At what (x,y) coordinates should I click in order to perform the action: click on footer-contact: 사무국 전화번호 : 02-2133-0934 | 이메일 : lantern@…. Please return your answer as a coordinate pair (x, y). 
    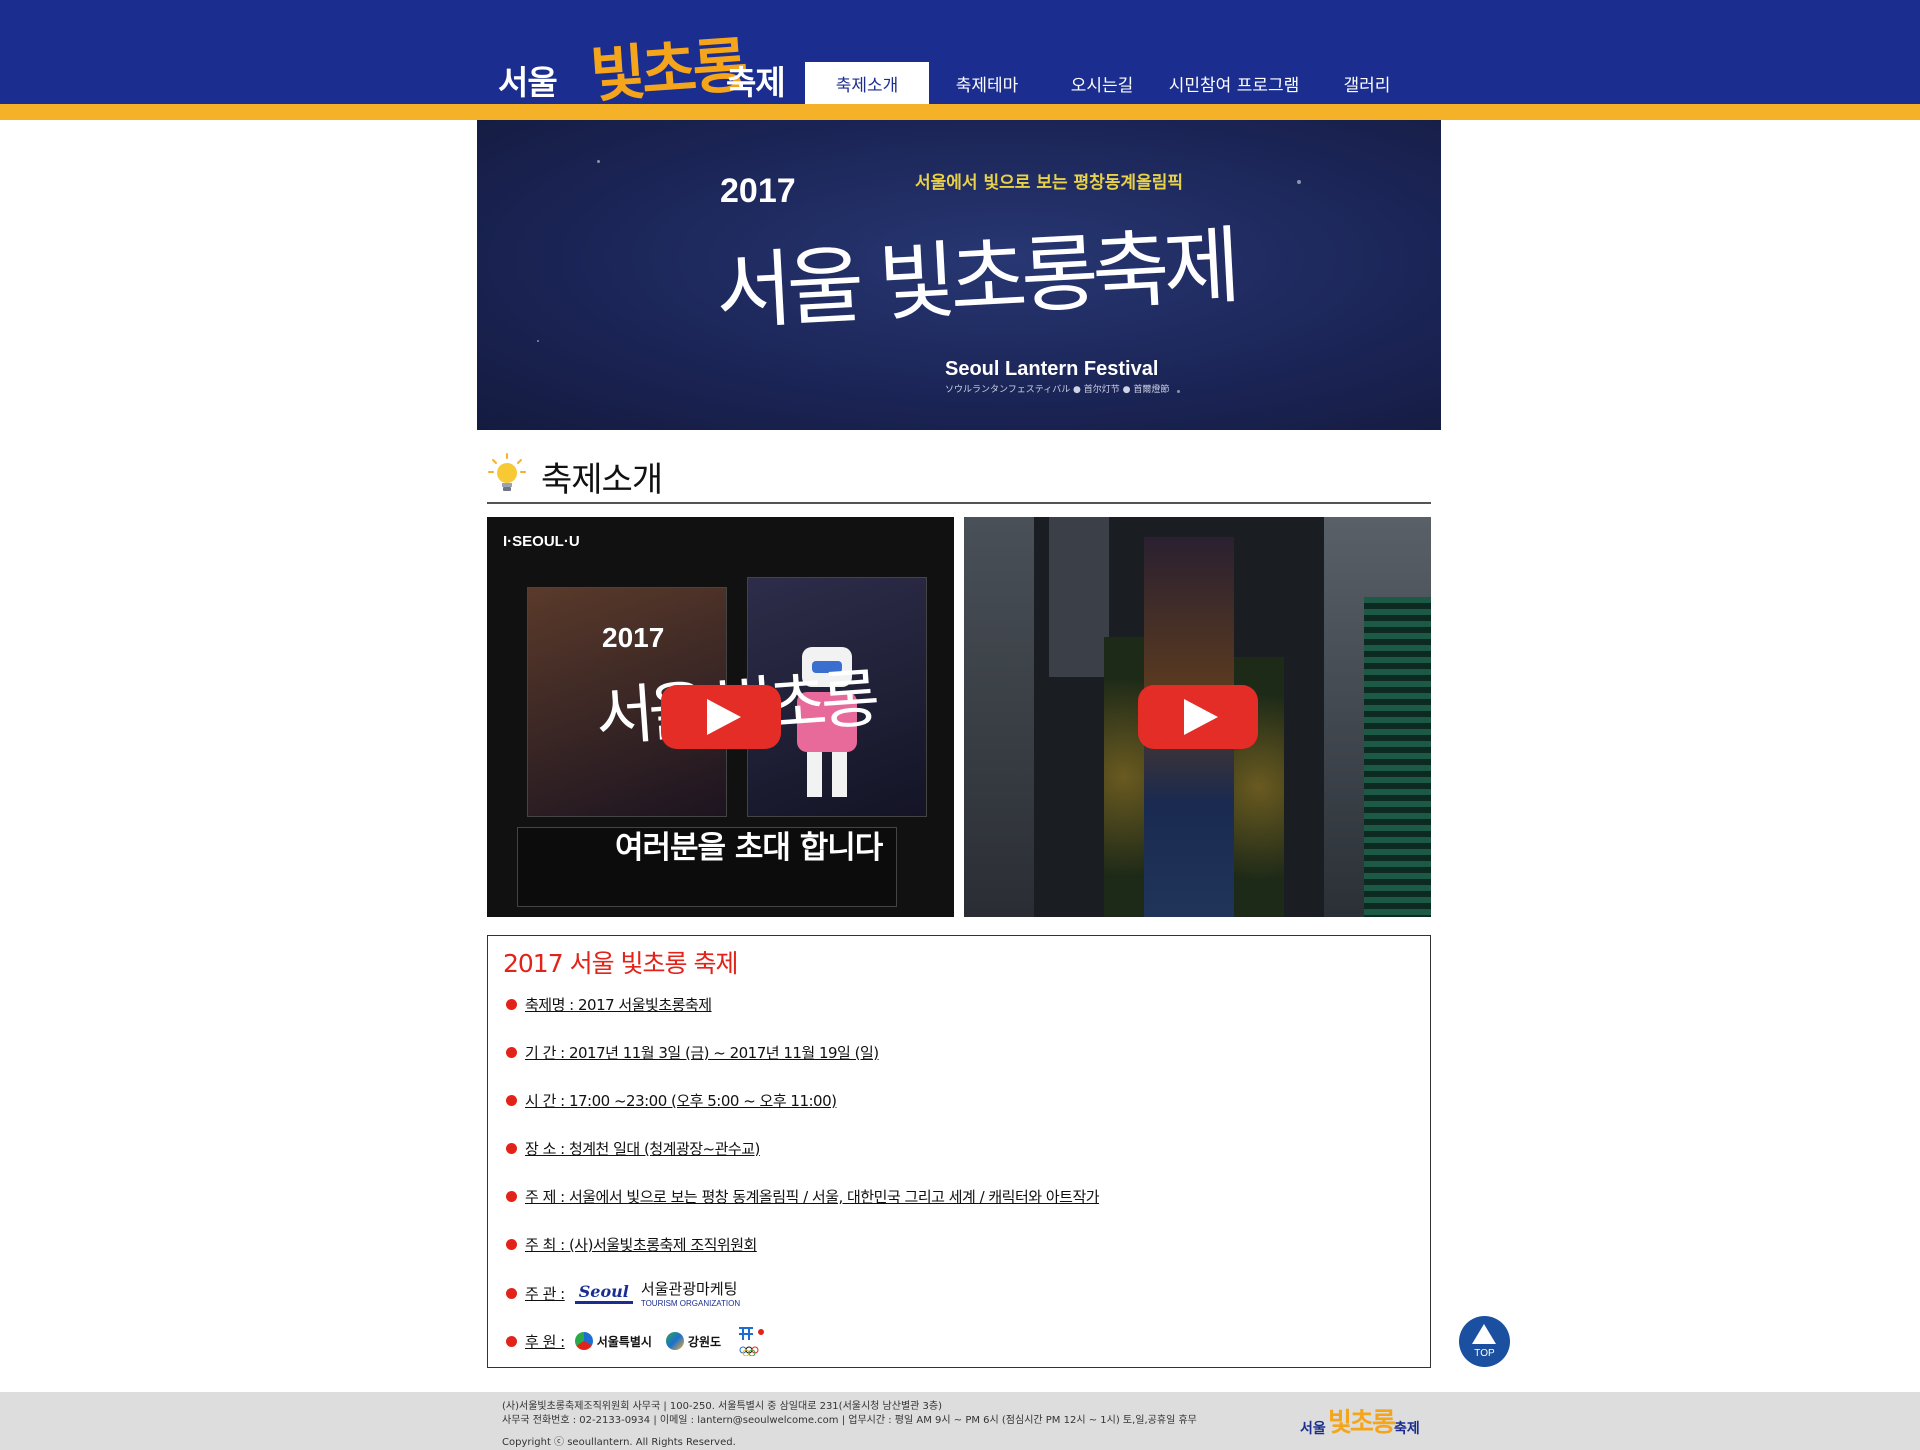
    Looking at the image, I should click on (849, 1420).